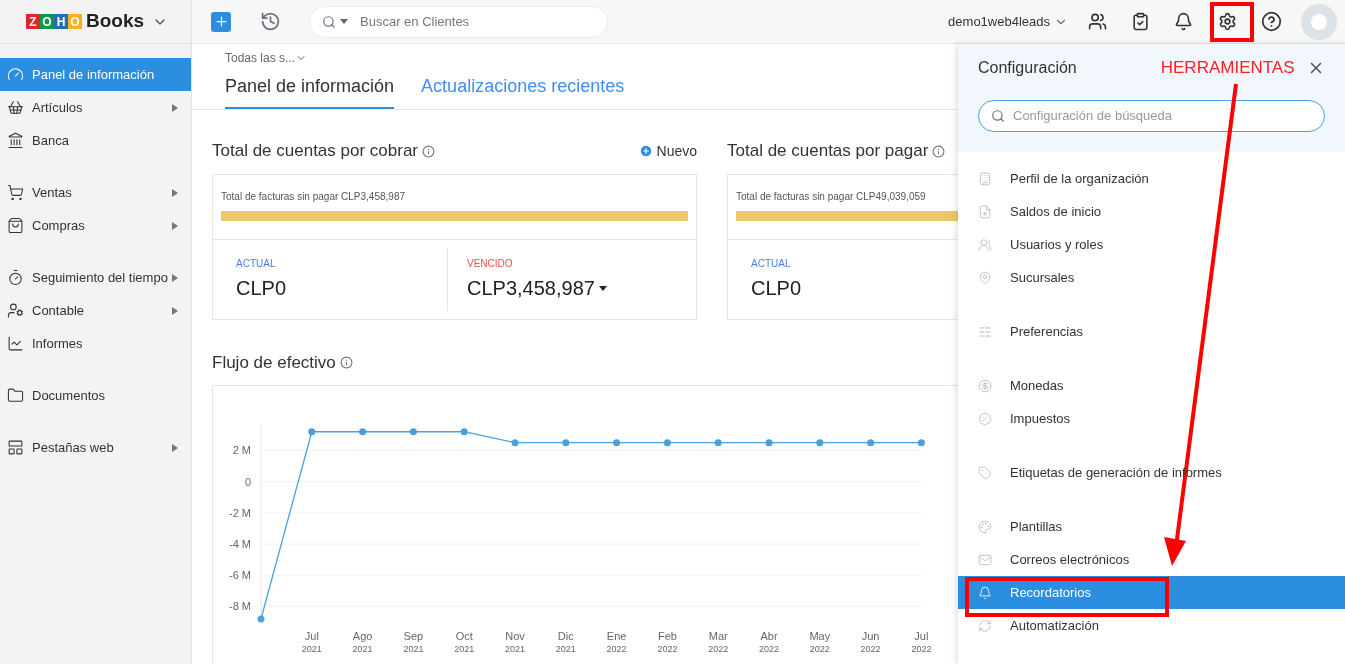  I want to click on y-axis-label: -6 M, so click(240, 574).